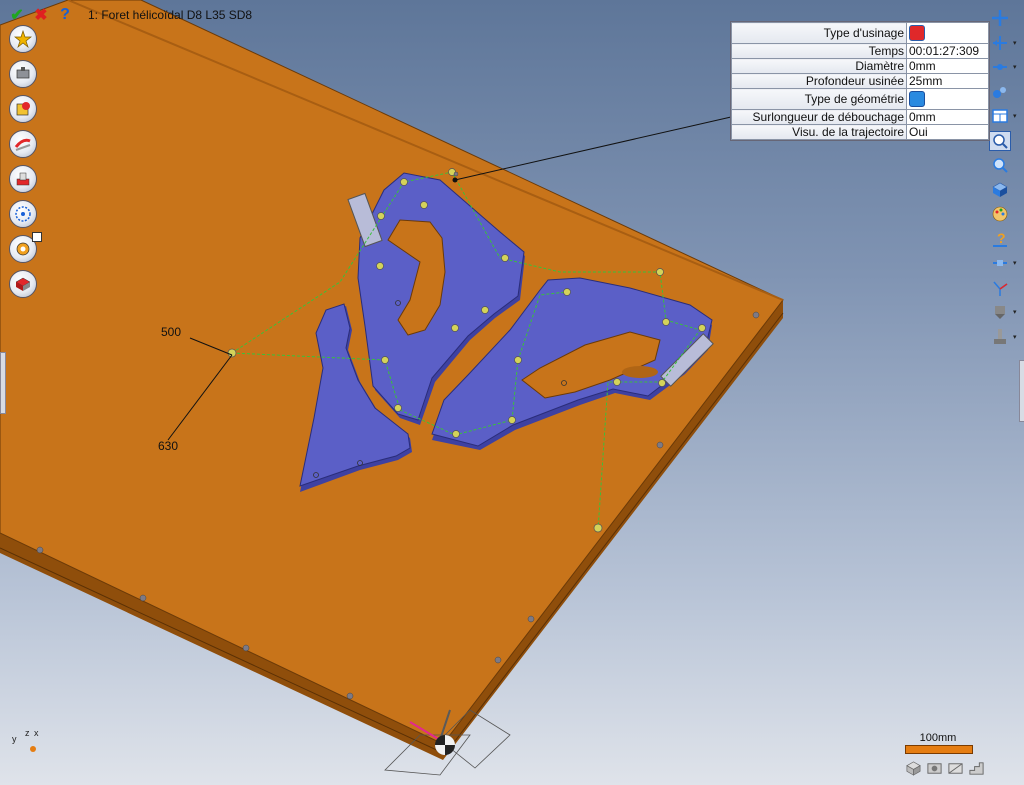 This screenshot has width=1024, height=785. I want to click on cube-tool-icon, so click(23, 109).